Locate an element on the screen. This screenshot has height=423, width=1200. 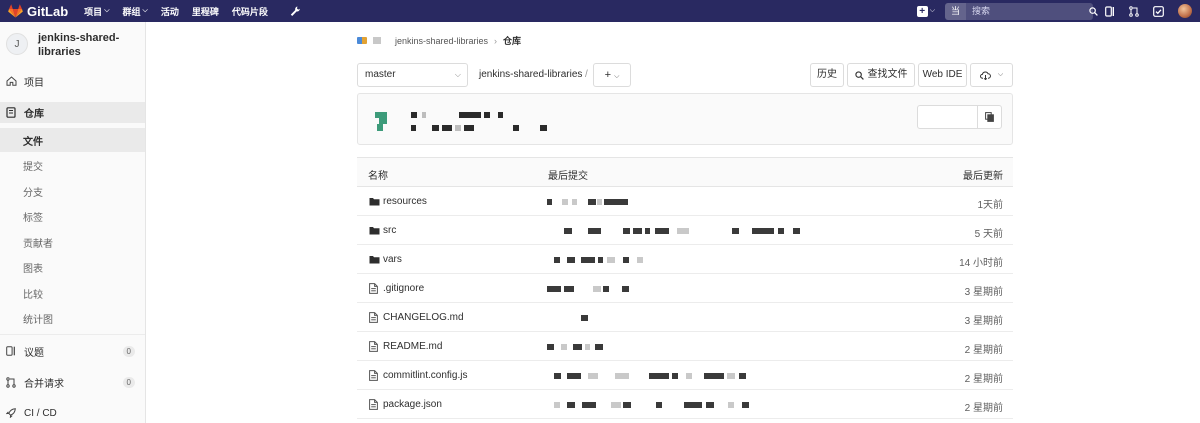
search-scope: 当前项目 is located at coordinates (956, 34).